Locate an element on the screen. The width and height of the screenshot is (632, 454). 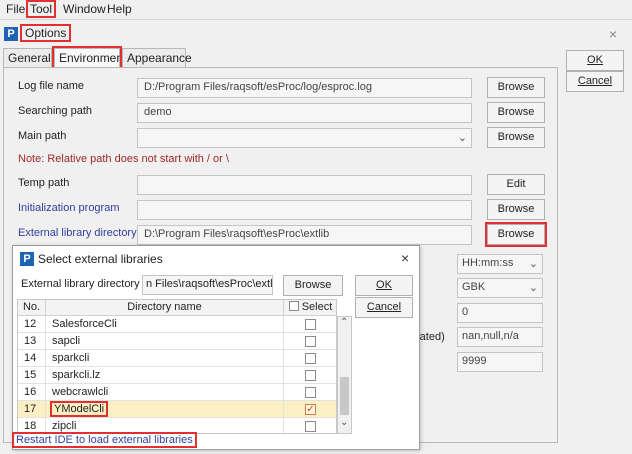
menu-file: File is located at coordinates (15, 9).